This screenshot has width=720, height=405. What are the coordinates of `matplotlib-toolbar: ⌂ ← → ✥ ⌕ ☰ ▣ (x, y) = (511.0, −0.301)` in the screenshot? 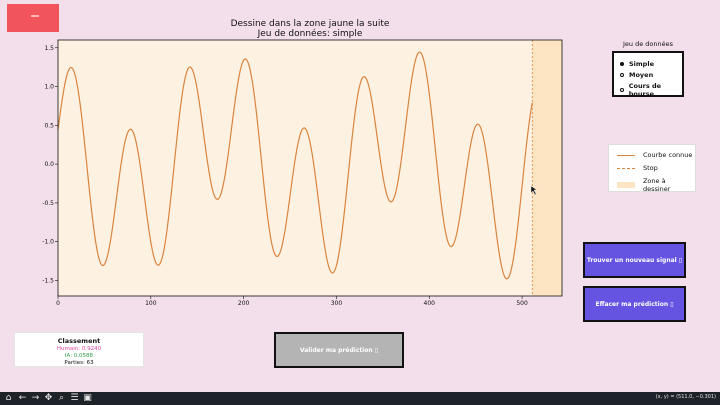 It's located at (360, 398).